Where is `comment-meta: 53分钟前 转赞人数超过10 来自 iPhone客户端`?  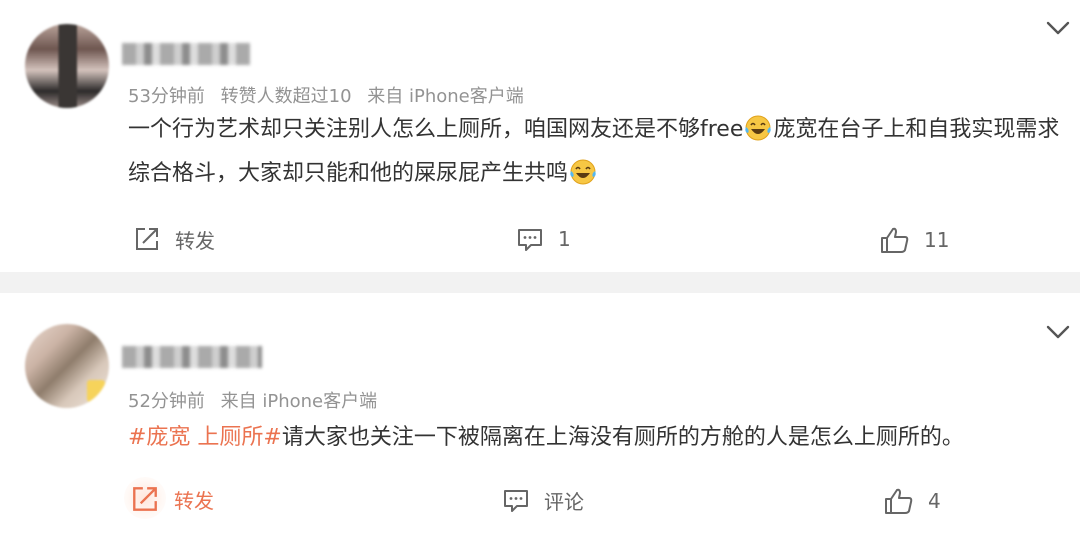 comment-meta: 53分钟前 转赞人数超过10 来自 iPhone客户端 is located at coordinates (326, 95).